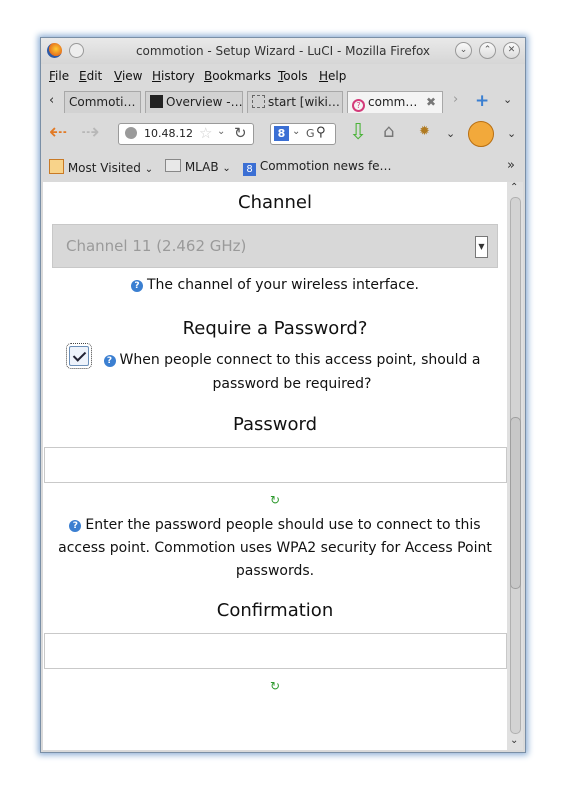 This screenshot has height=793, width=564. Describe the element at coordinates (482, 101) in the screenshot. I see `new-tab-icon: +` at that location.